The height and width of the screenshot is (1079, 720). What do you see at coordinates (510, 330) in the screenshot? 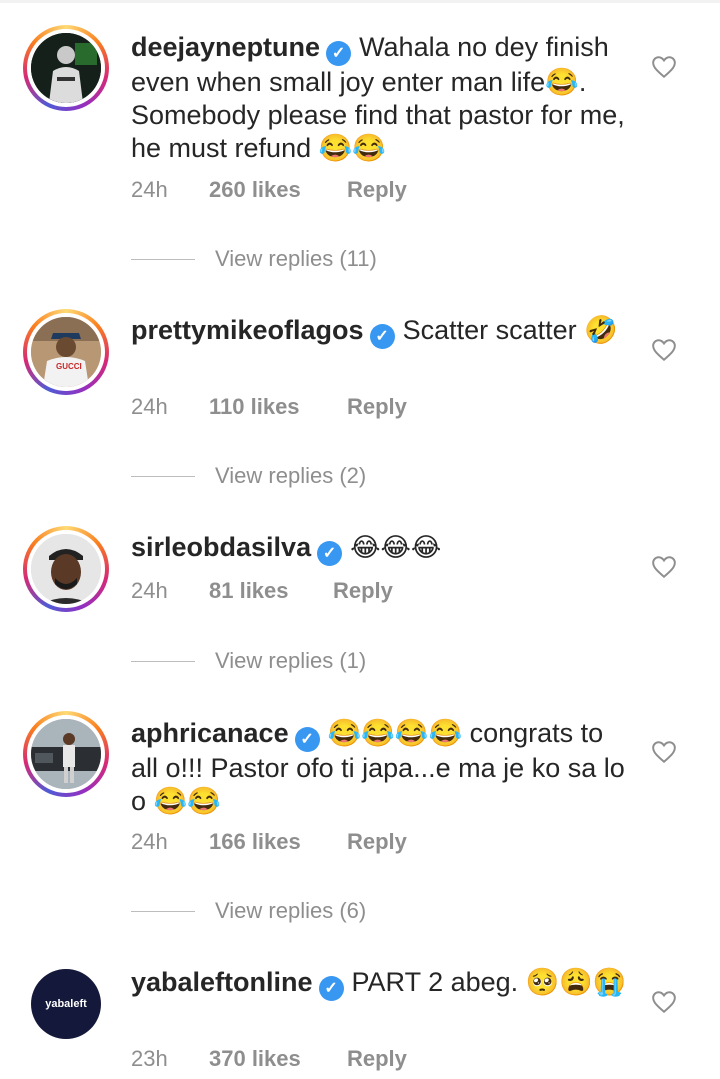
I see `comment-text: Scatter scatter 🤣` at bounding box center [510, 330].